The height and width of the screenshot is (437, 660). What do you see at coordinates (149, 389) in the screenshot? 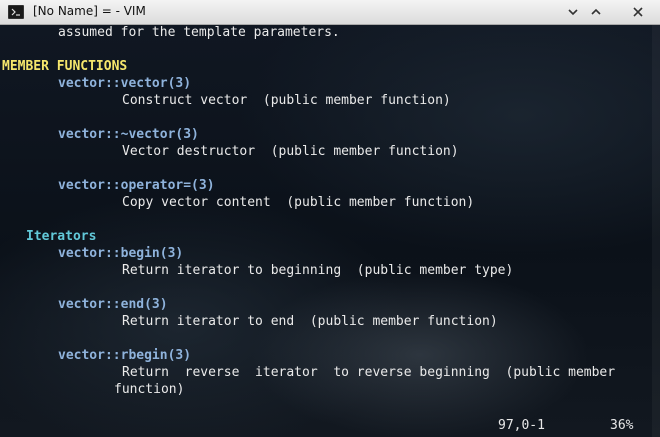
I see `iterator-desc-continued: function)` at bounding box center [149, 389].